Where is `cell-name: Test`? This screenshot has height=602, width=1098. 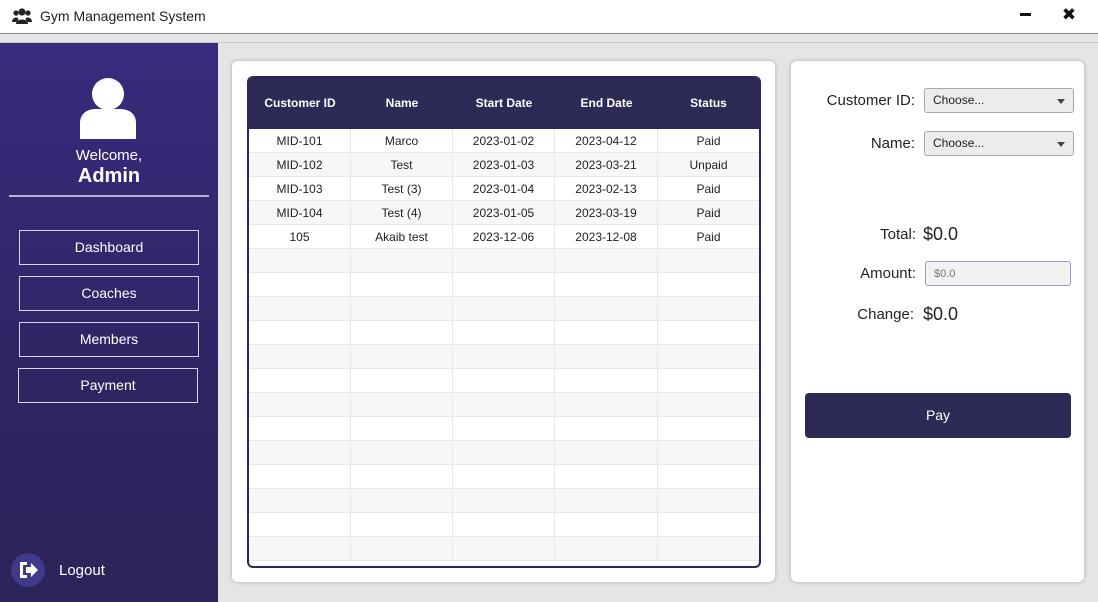 cell-name: Test is located at coordinates (402, 165).